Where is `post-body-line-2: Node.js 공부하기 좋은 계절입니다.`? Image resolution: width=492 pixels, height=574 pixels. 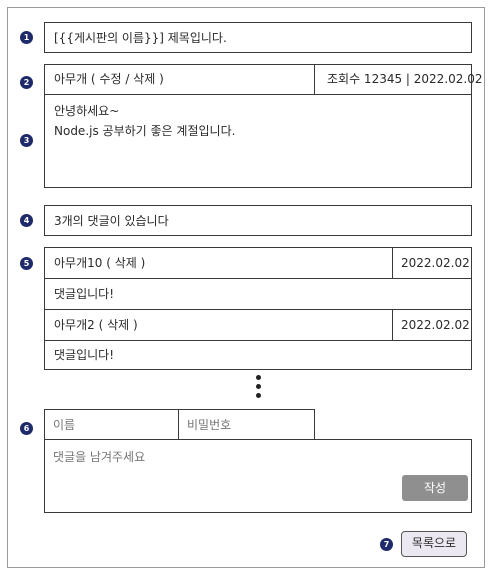
post-body-line-2: Node.js 공부하기 좋은 계절입니다. is located at coordinates (145, 131).